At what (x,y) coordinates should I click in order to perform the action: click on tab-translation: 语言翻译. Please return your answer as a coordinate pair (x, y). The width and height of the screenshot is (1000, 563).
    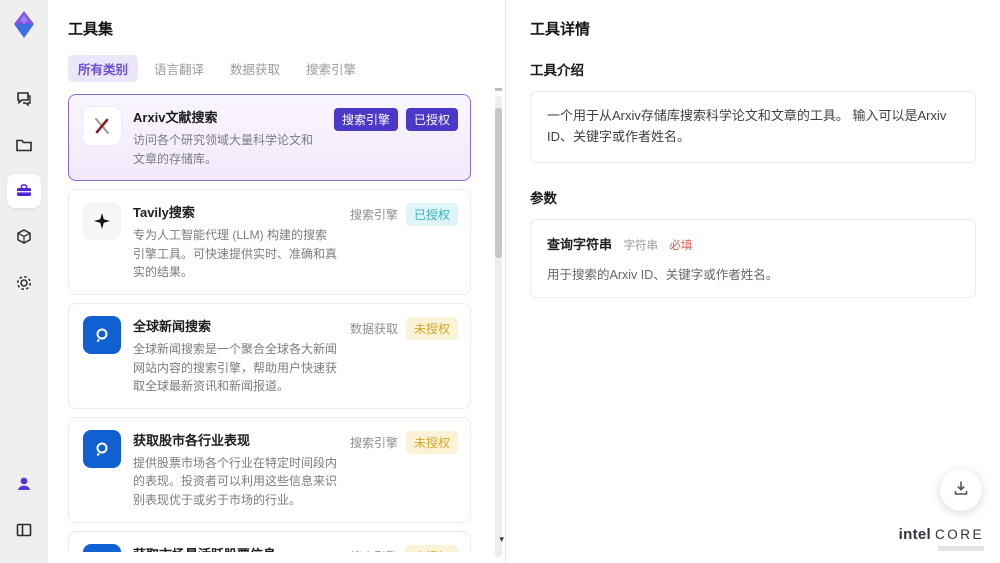
    Looking at the image, I should click on (179, 68).